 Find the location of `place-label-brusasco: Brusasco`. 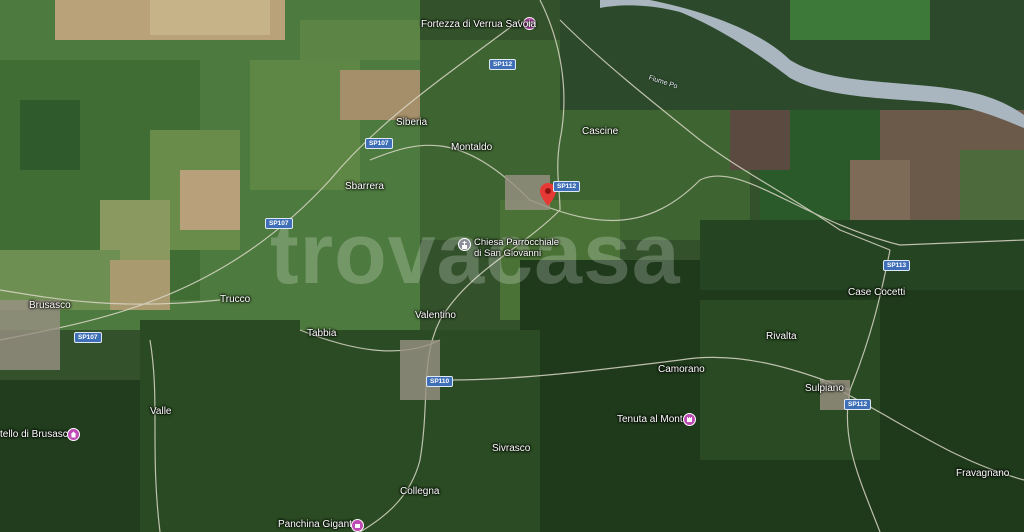

place-label-brusasco: Brusasco is located at coordinates (50, 305).